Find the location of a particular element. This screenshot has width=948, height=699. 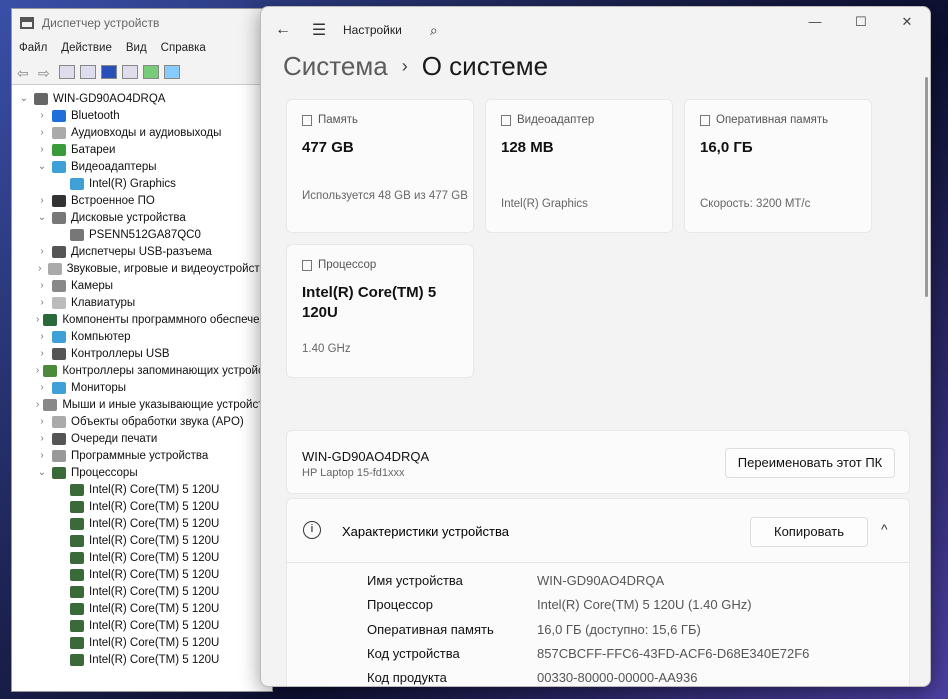

help-icon is located at coordinates (109, 71).